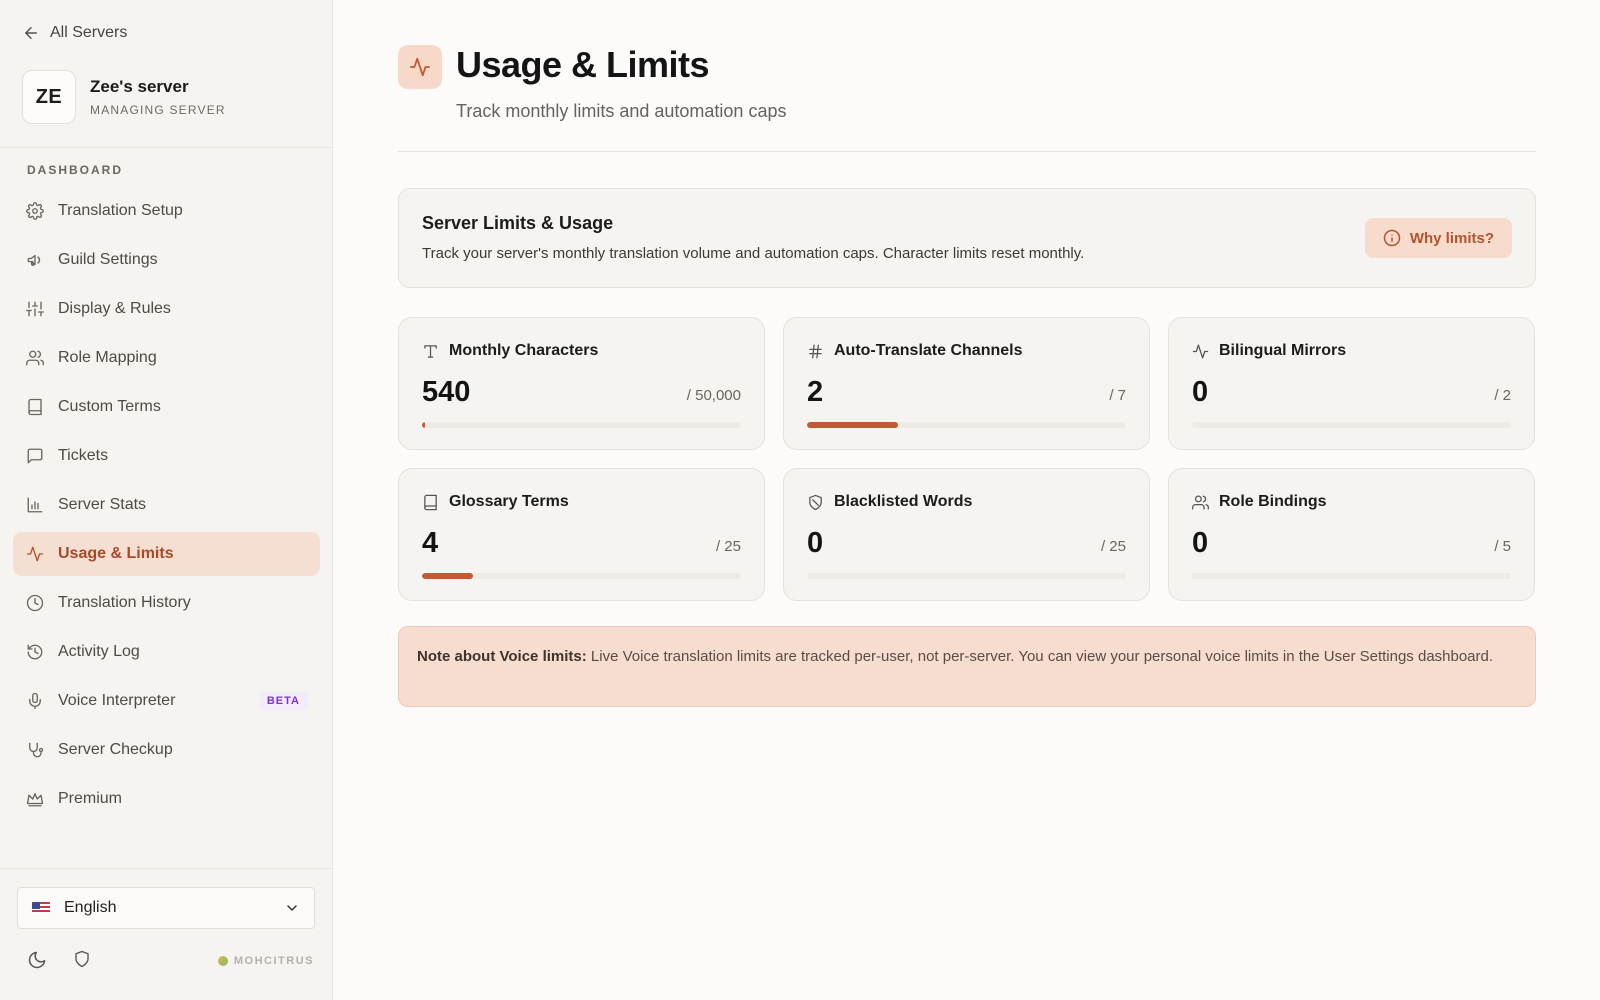 Image resolution: width=1600 pixels, height=1000 pixels. What do you see at coordinates (815, 392) in the screenshot?
I see `stat-value: 2` at bounding box center [815, 392].